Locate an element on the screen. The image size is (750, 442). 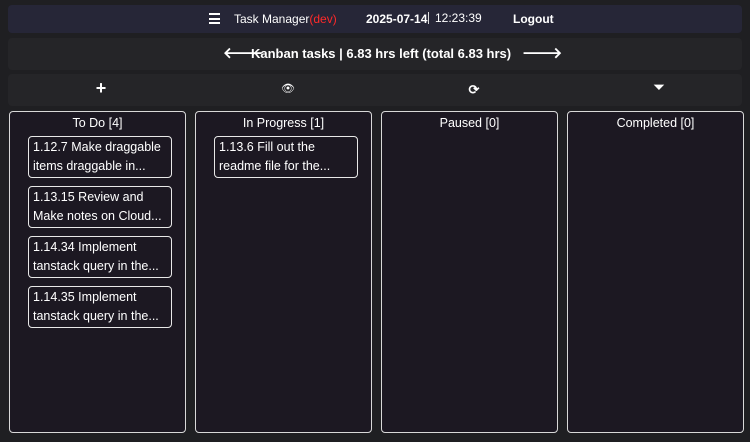
card-text: 1.14.35 Implement is located at coordinates (85, 297).